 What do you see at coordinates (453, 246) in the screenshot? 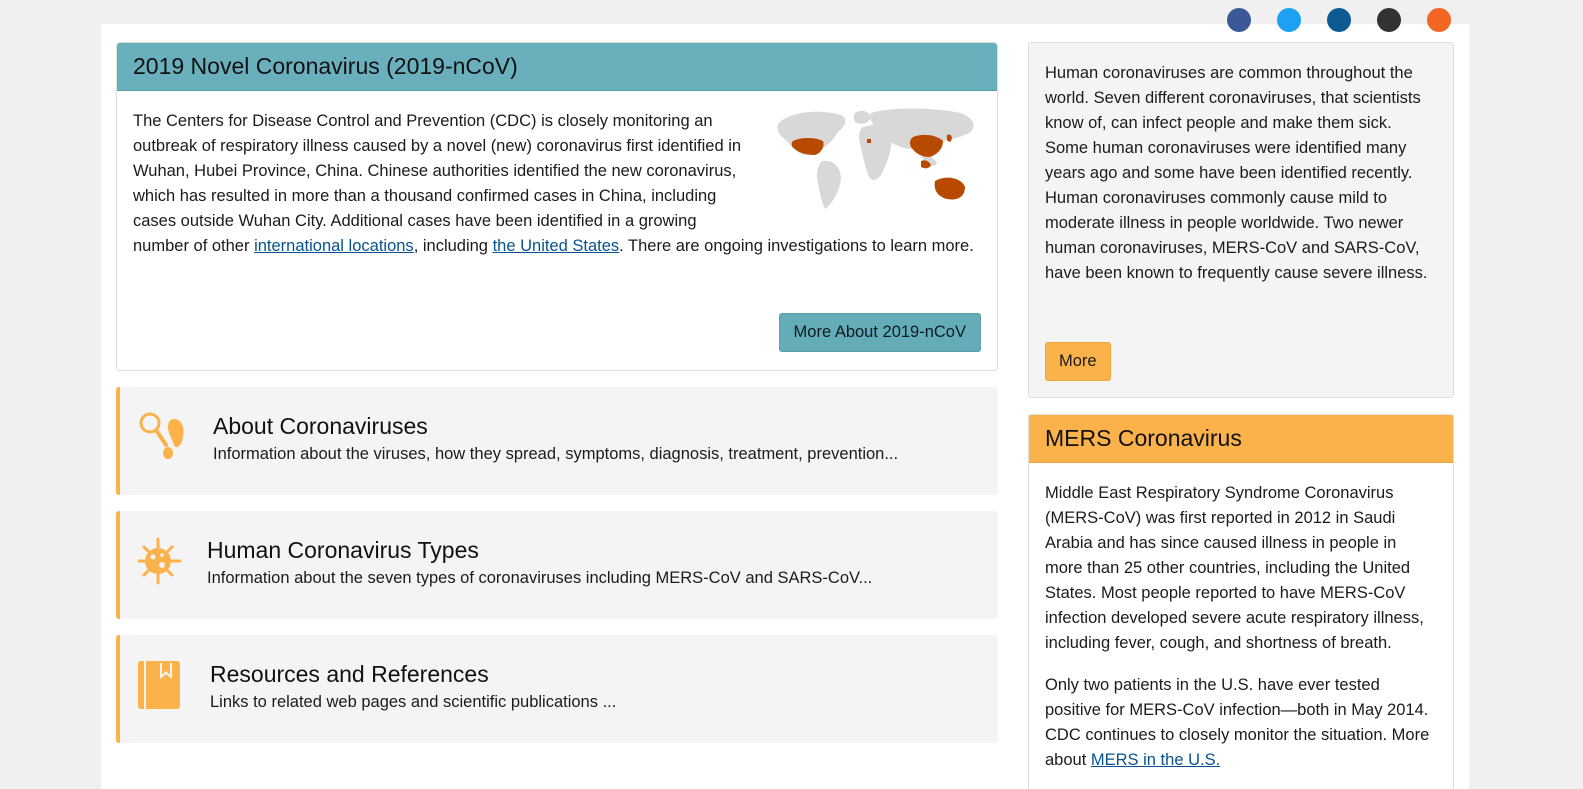
I see `feature-text-2: , including` at bounding box center [453, 246].